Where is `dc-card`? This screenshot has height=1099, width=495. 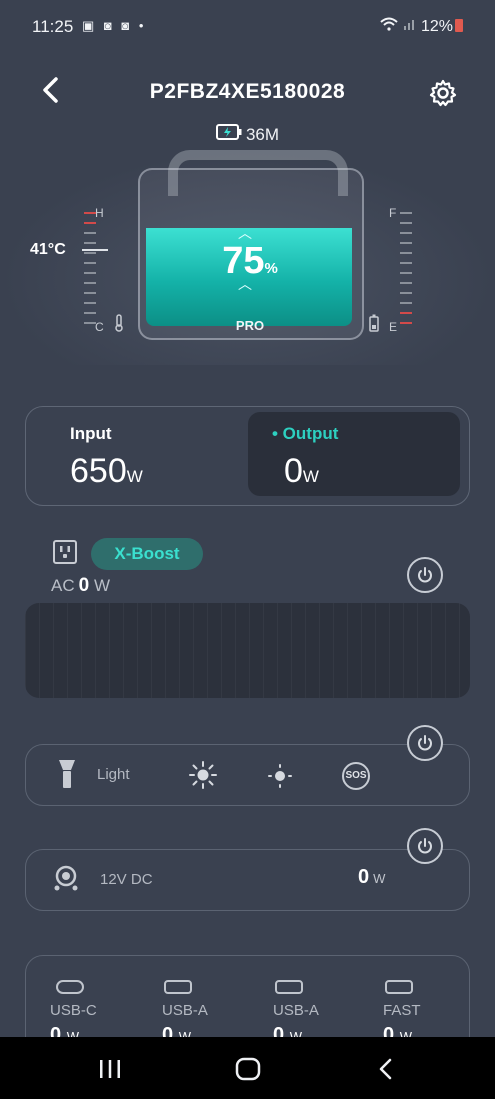
dc-card is located at coordinates (247, 880).